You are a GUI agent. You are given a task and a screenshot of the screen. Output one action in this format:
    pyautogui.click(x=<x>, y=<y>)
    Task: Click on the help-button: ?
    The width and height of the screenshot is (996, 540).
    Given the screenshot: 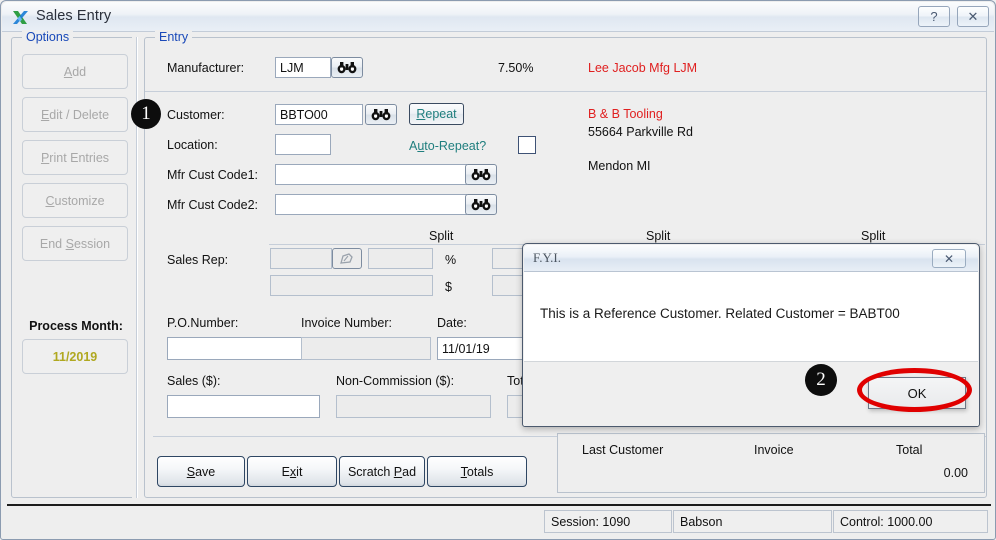 What is the action you would take?
    pyautogui.click(x=934, y=16)
    